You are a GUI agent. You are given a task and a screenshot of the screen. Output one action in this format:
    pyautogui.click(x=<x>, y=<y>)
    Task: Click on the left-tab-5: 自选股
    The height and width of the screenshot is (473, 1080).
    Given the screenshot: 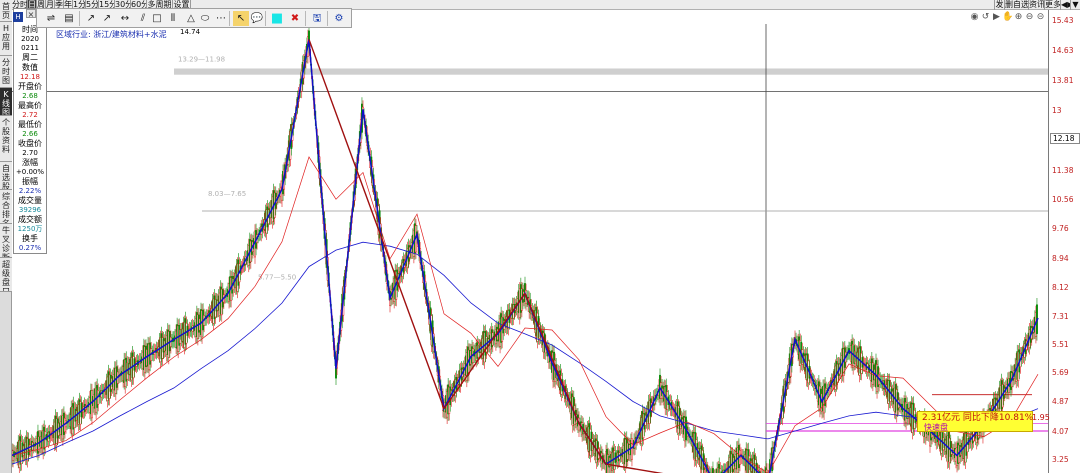 What is the action you would take?
    pyautogui.click(x=6, y=176)
    